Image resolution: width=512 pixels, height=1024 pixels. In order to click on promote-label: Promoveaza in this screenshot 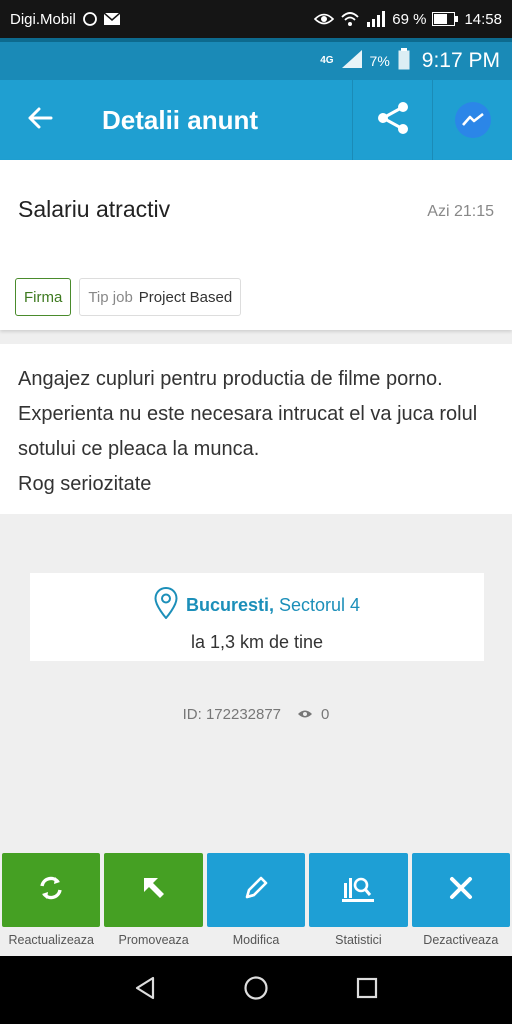, I will do `click(153, 940)`.